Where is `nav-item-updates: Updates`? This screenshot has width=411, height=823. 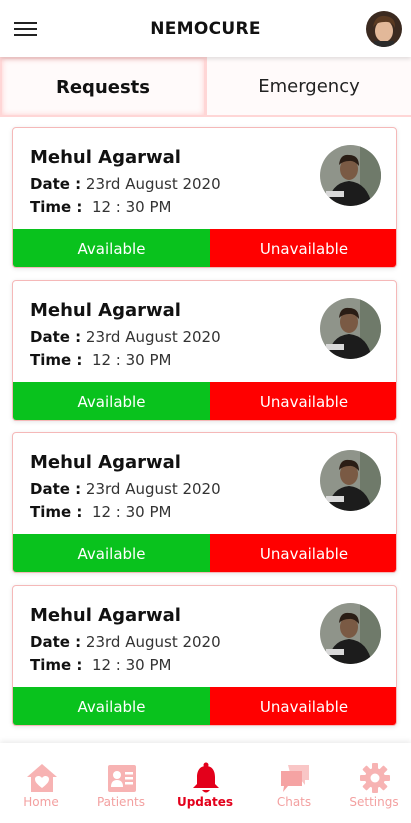
nav-item-updates: Updates is located at coordinates (205, 783).